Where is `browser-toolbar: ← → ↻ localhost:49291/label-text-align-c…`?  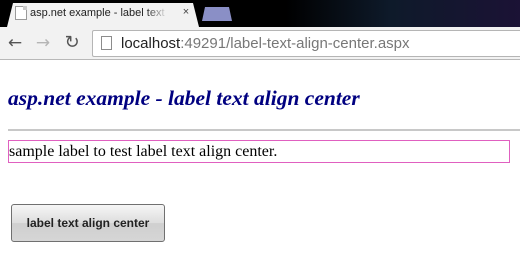 browser-toolbar: ← → ↻ localhost:49291/label-text-align-c… is located at coordinates (260, 43).